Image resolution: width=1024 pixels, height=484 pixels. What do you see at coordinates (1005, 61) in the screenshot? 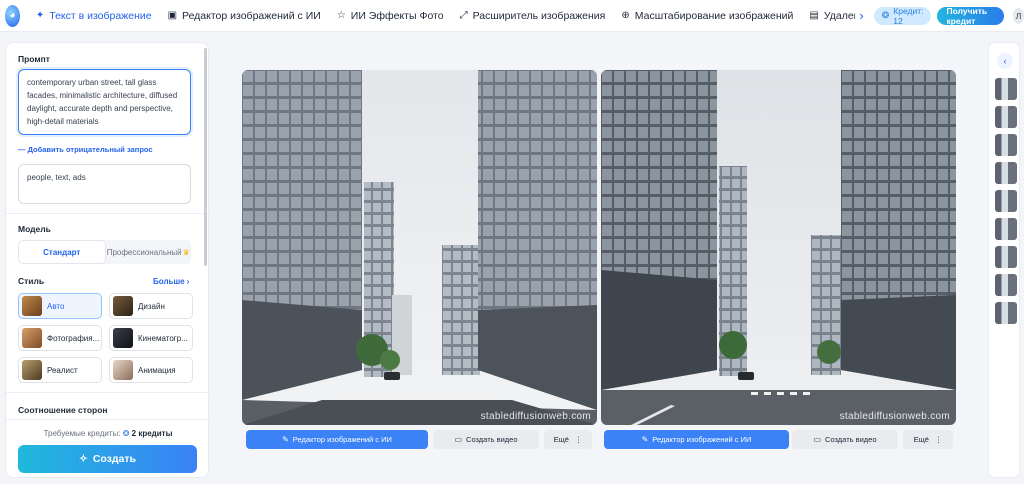
I see `chevron-left-icon: ‹` at bounding box center [1005, 61].